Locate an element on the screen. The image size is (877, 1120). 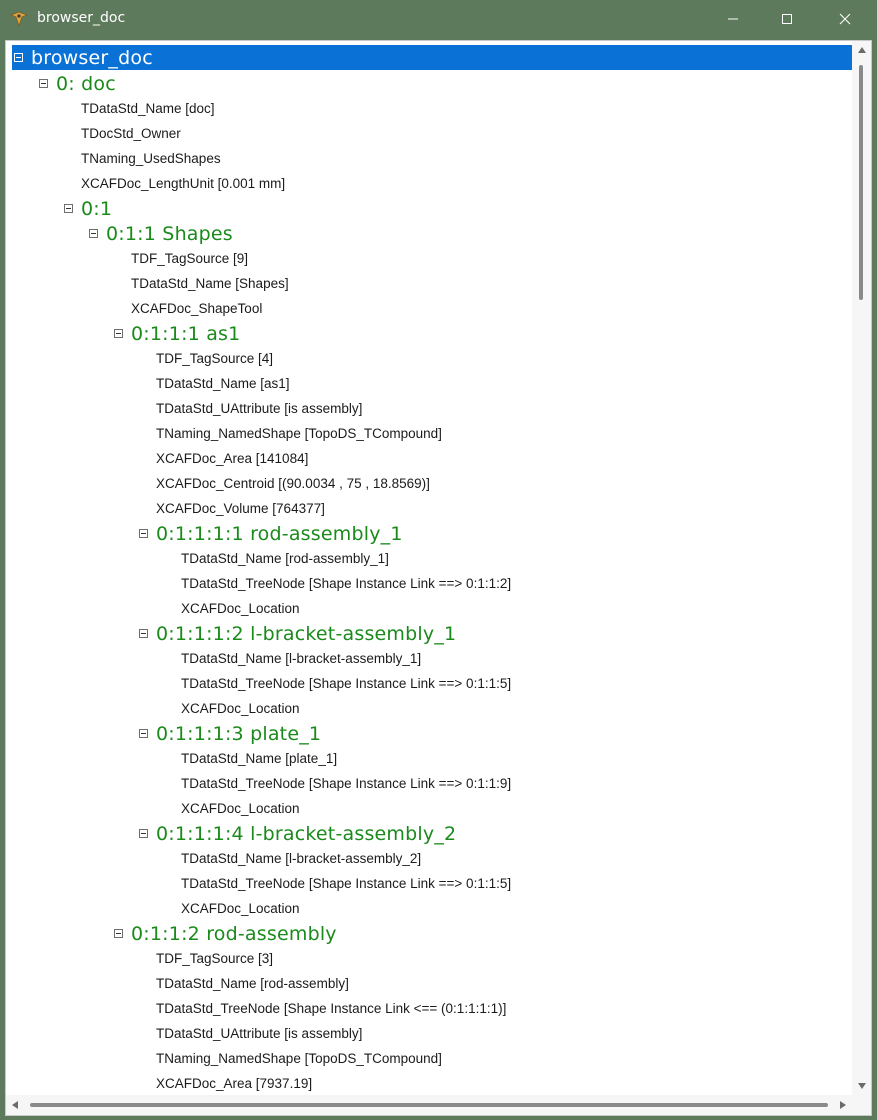
tree-attribute: XCAFDoc_LengthUnit [0.001 mm] is located at coordinates (183, 183).